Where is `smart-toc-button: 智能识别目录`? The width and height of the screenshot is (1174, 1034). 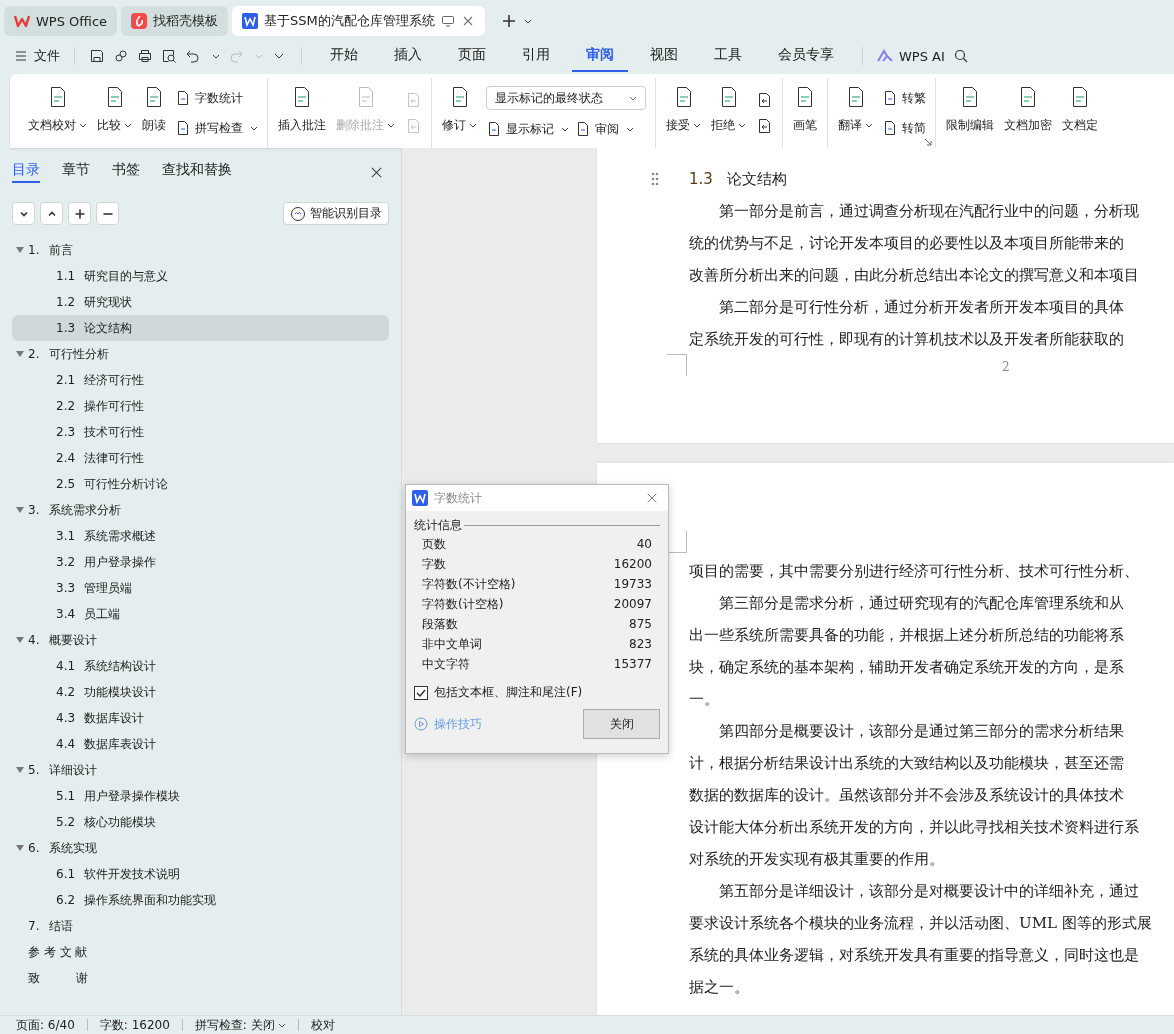 smart-toc-button: 智能识别目录 is located at coordinates (336, 213).